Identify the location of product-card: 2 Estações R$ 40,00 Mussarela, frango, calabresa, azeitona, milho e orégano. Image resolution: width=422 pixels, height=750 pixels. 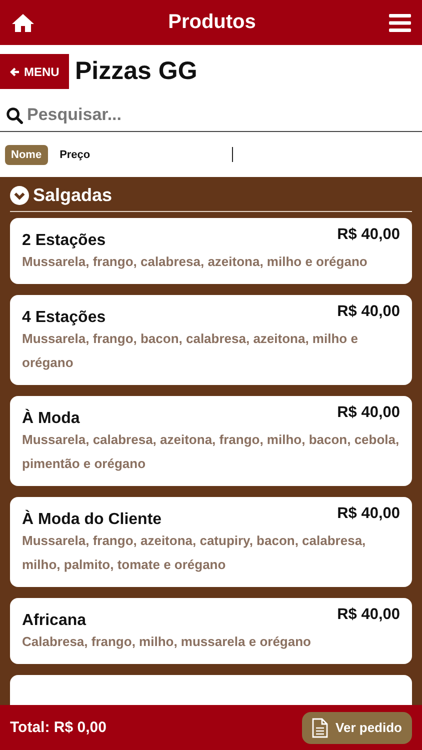
(211, 251).